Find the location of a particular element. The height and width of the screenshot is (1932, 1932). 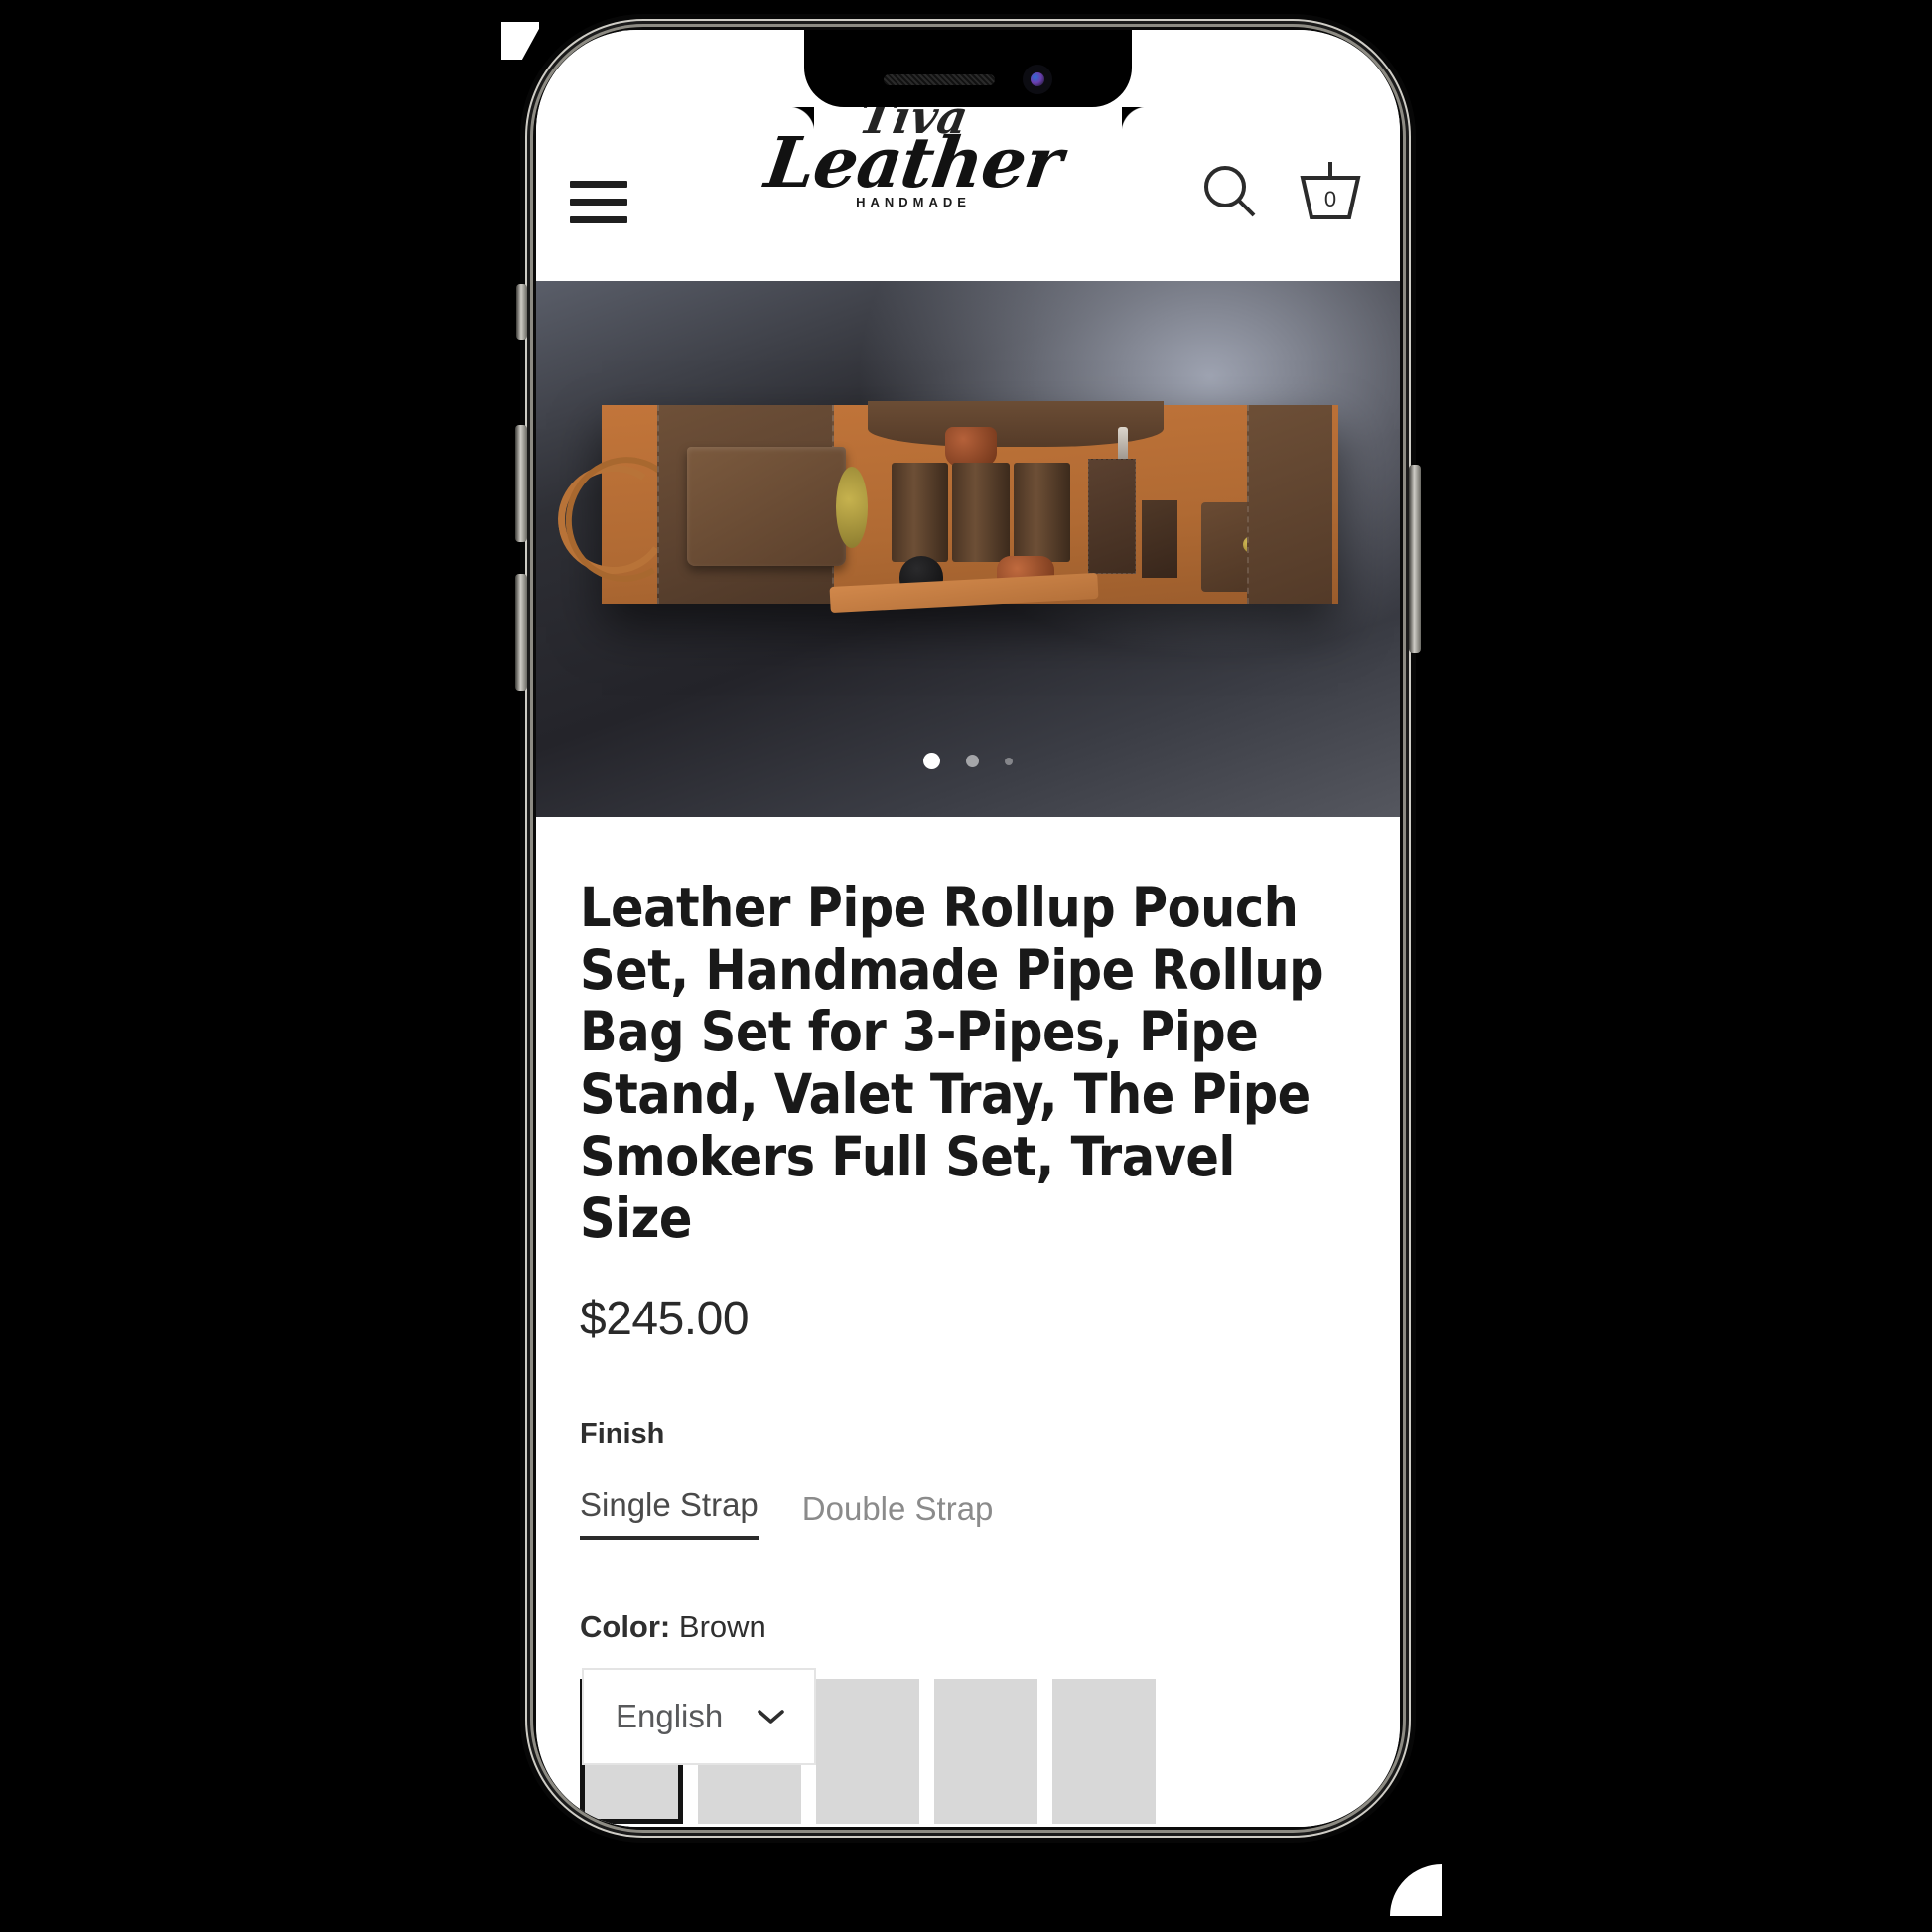

finish-option-group: Single Strap Double Strap is located at coordinates (968, 1514).